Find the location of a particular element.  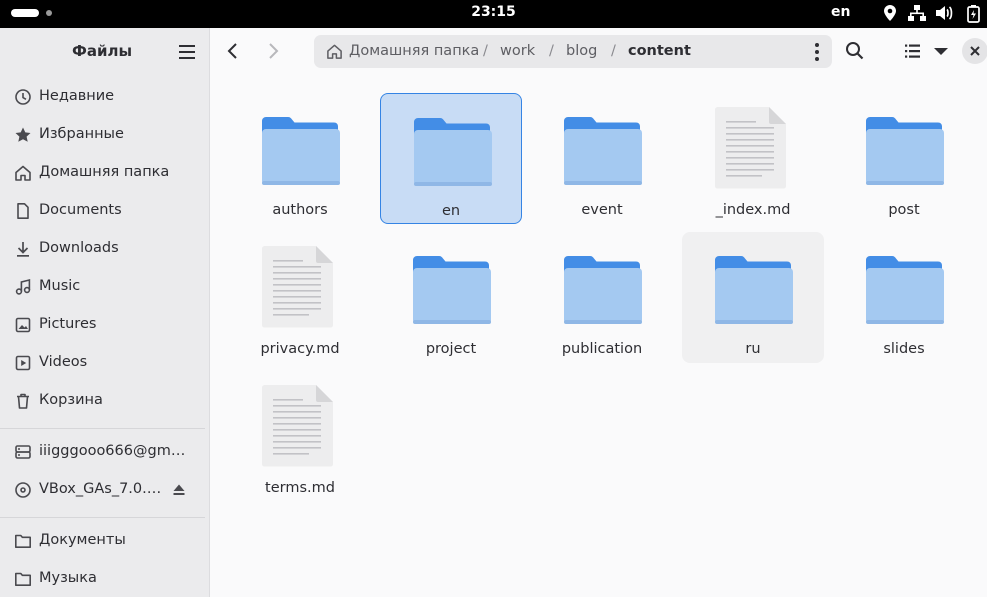

file-name-label: slides is located at coordinates (904, 349).